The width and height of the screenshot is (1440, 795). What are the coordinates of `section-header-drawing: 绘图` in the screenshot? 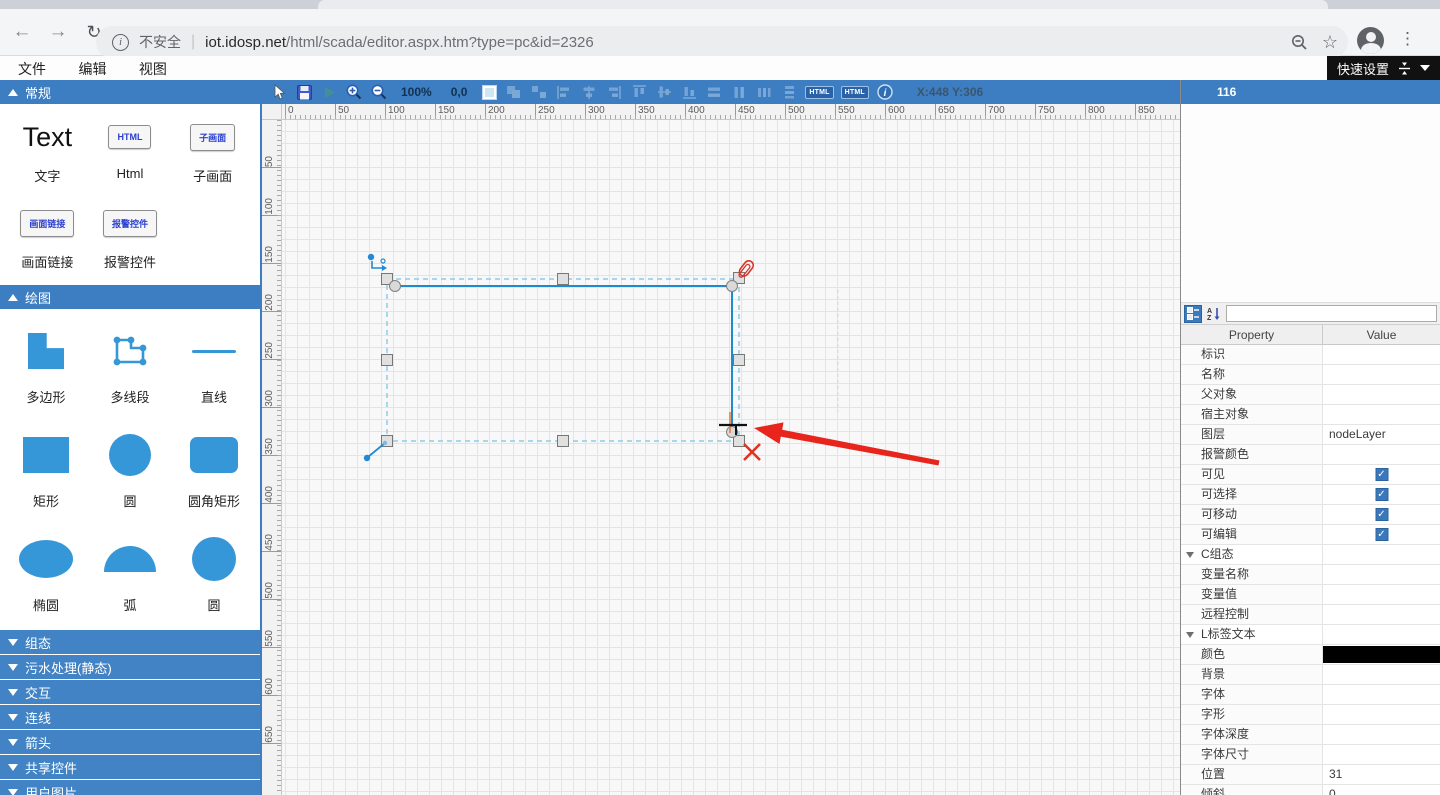 It's located at (130, 297).